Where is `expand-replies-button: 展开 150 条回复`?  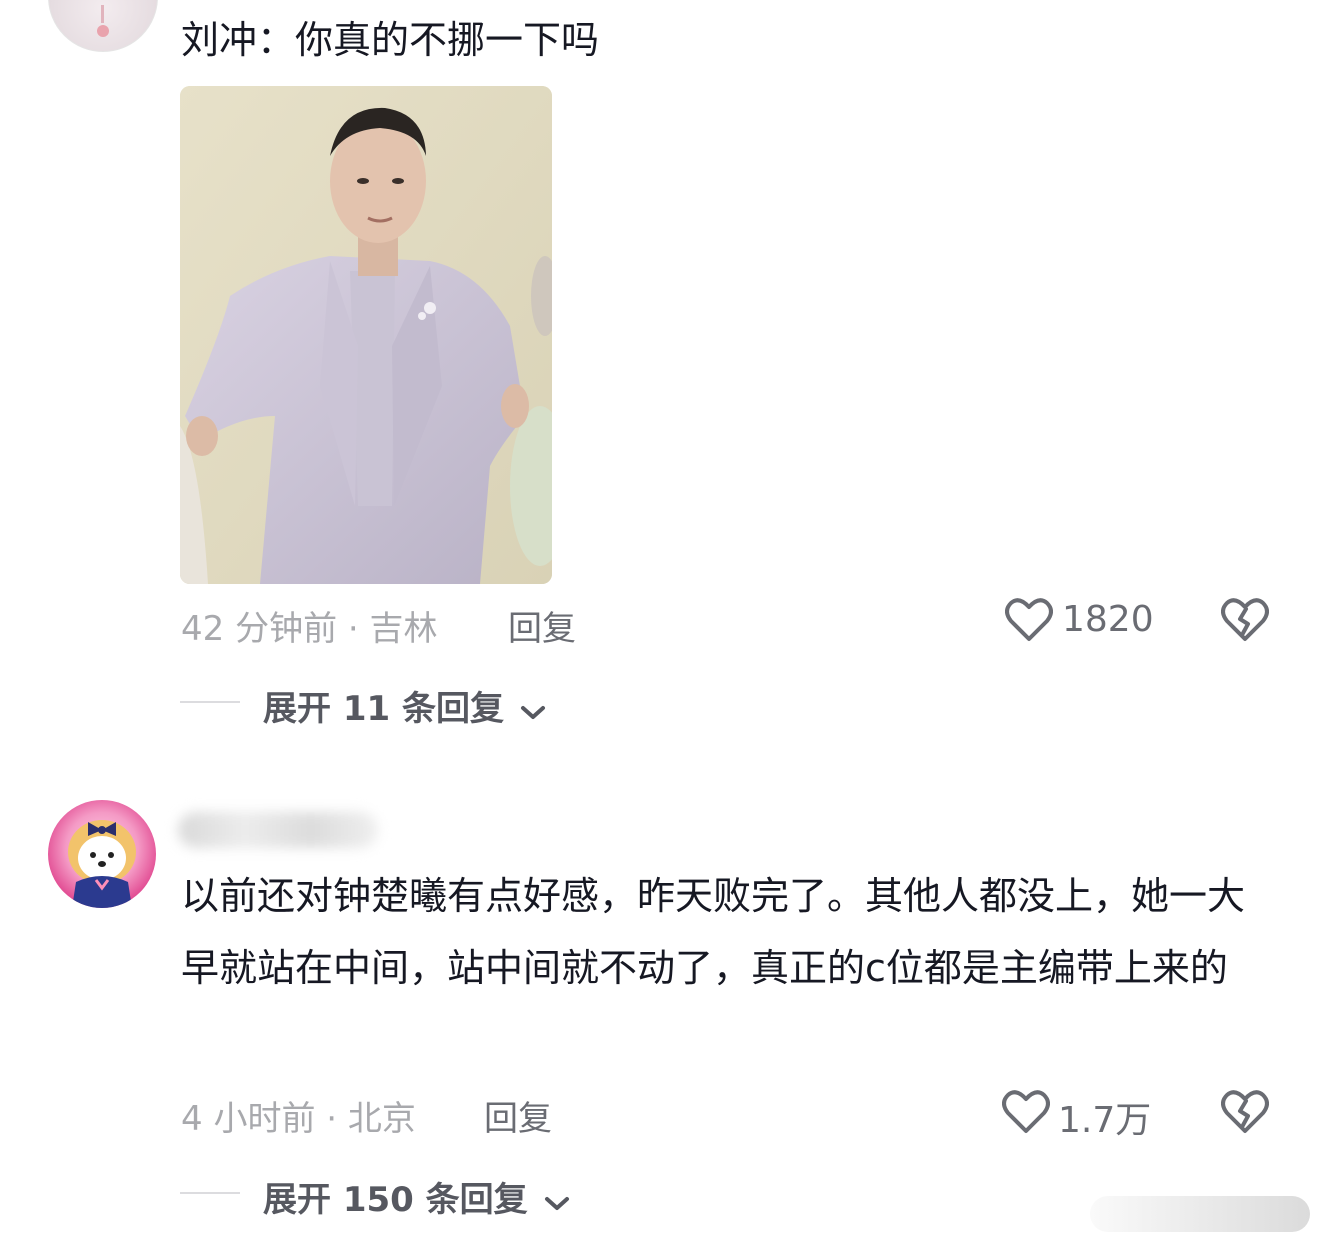
expand-replies-button: 展开 150 条回复 is located at coordinates (416, 1197).